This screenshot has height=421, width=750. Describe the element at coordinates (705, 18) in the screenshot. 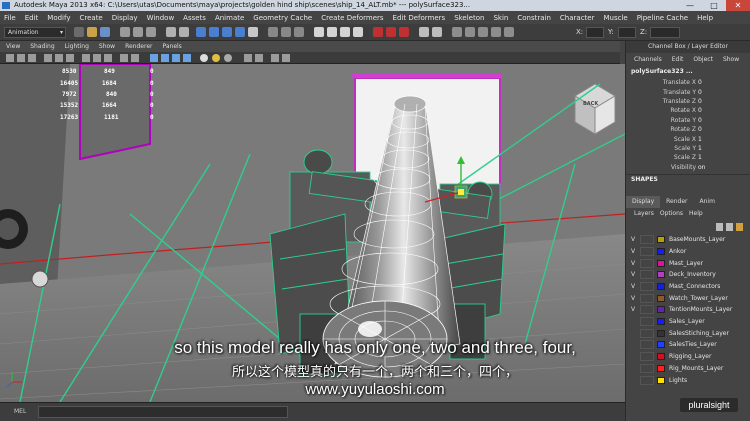

I see `menu-help: Help` at that location.